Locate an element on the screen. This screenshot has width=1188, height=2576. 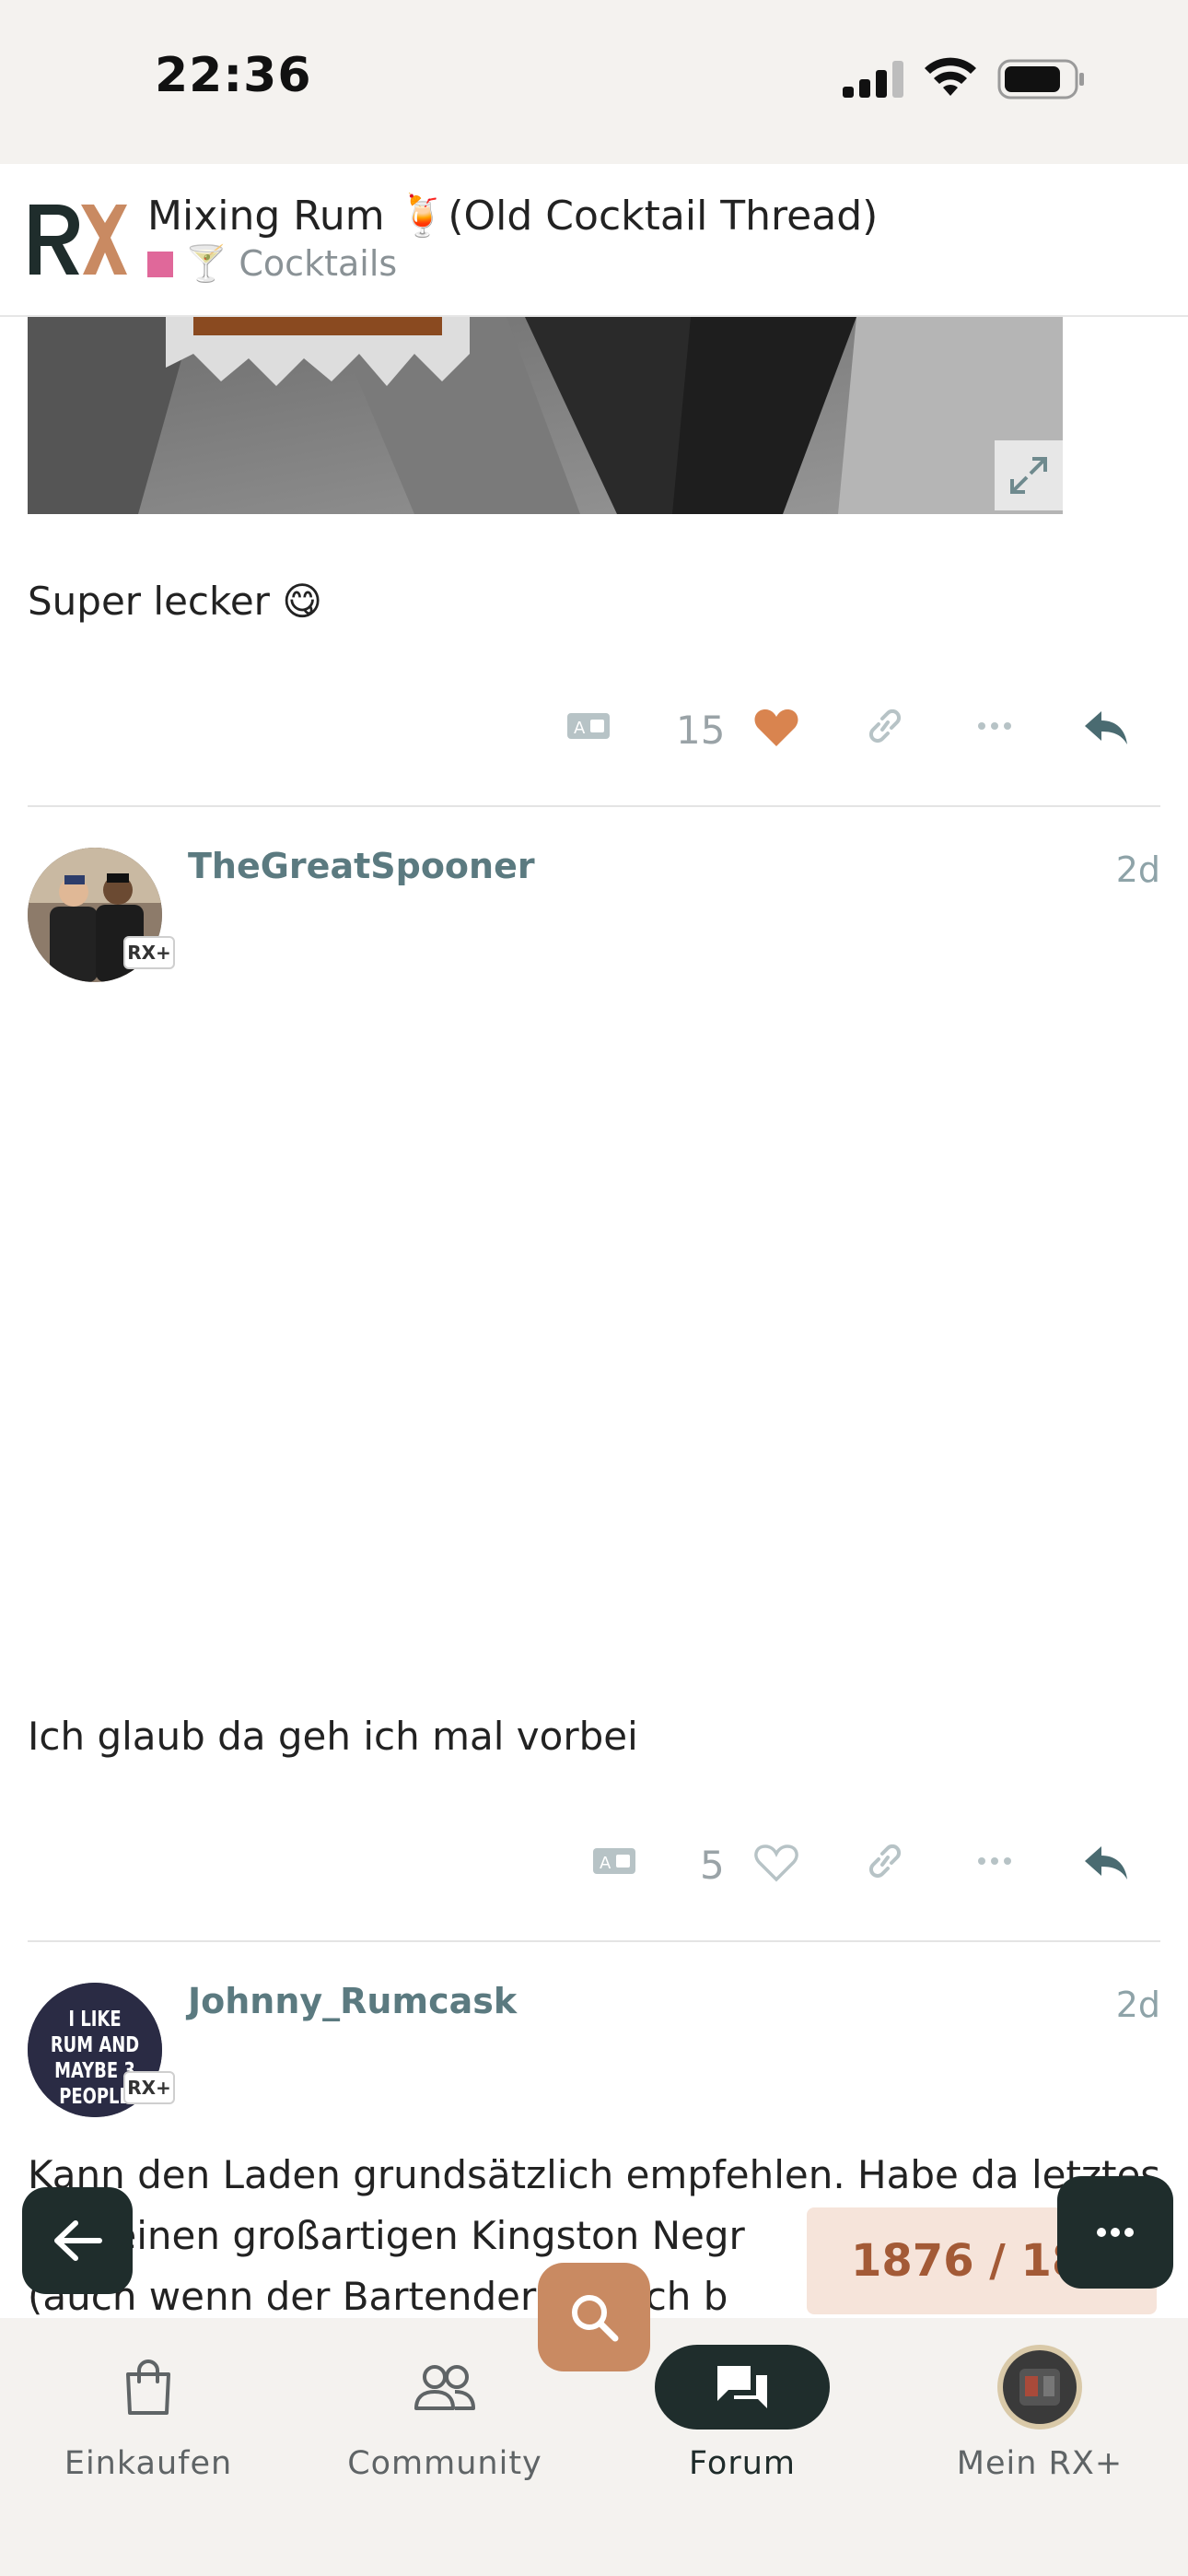
category-label: 🍸 Cocktails is located at coordinates (291, 263).